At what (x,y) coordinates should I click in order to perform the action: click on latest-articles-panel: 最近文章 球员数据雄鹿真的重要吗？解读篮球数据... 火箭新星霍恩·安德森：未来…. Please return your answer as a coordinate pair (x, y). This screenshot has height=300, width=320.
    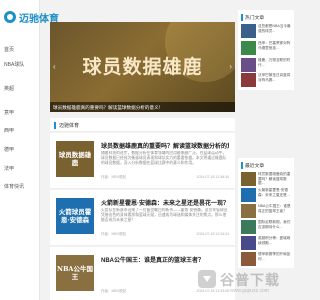
    Looking at the image, I should click on (266, 213).